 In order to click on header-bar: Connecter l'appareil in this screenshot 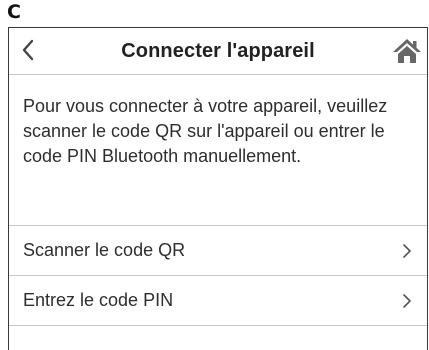, I will do `click(218, 51)`.